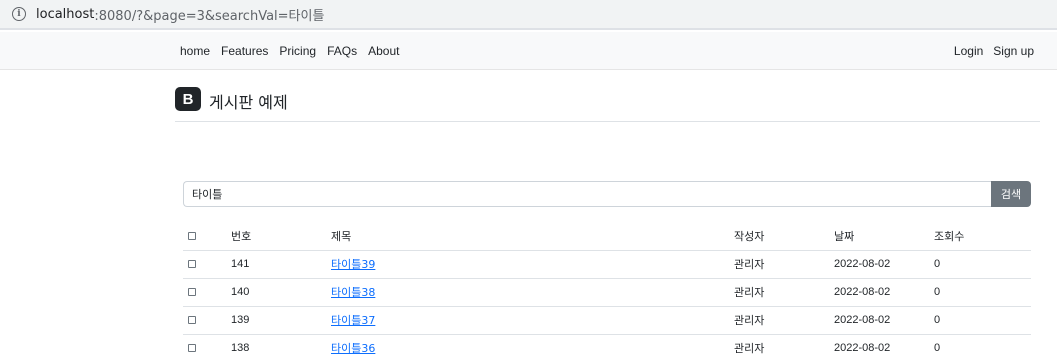 Image resolution: width=1057 pixels, height=360 pixels. I want to click on table-row: 139 타이틀37 관리자 2022-08-02 0, so click(607, 320).